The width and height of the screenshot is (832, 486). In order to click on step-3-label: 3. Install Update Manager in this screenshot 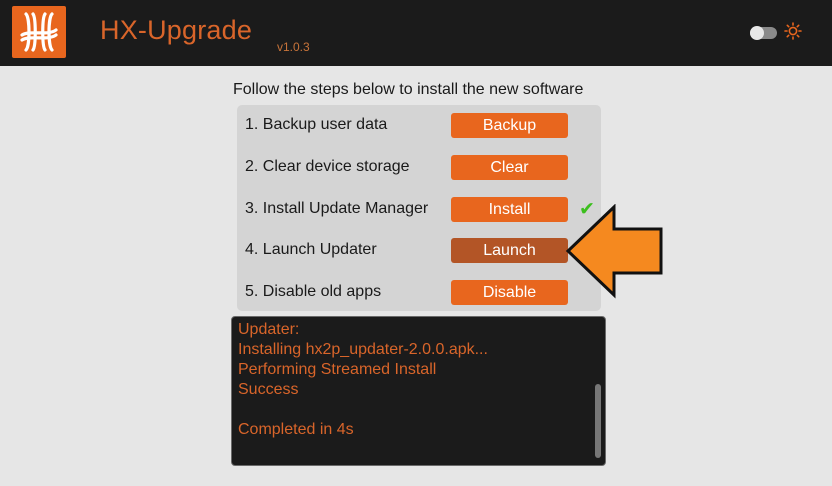, I will do `click(337, 208)`.